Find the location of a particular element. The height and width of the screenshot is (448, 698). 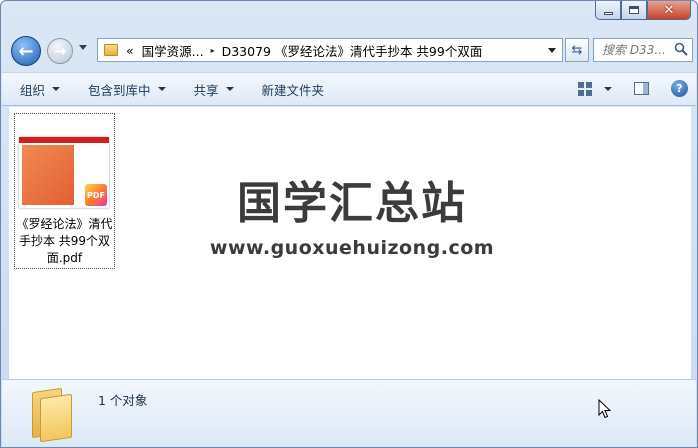

recent-pages-dropdown is located at coordinates (83, 47).